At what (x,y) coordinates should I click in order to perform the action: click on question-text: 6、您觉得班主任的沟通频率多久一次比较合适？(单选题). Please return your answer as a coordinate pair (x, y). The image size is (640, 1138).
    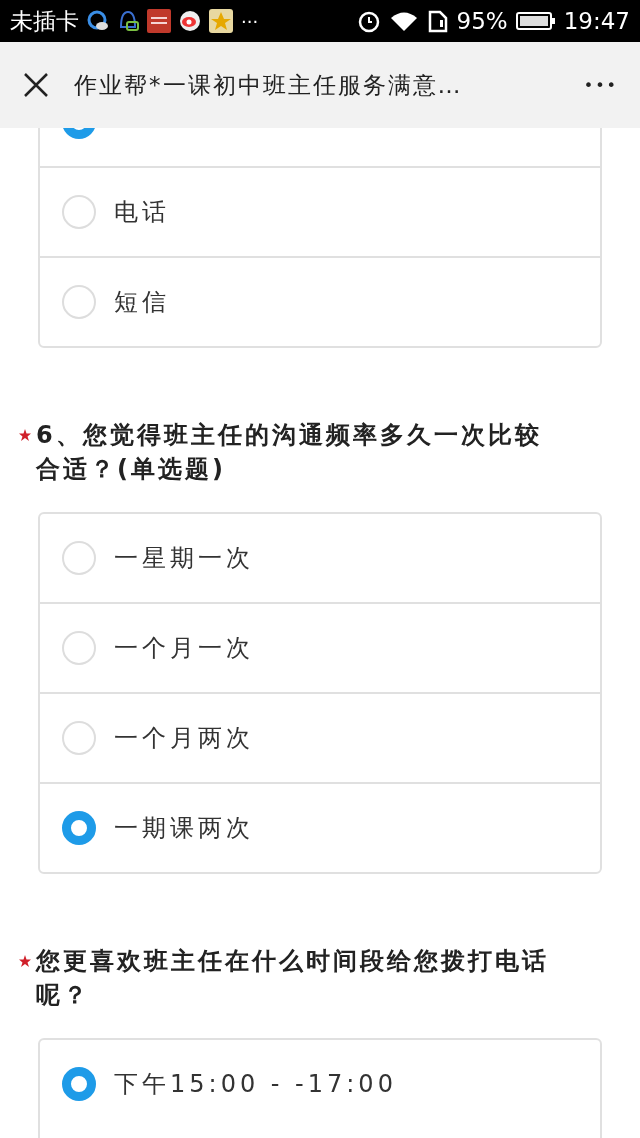
    Looking at the image, I should click on (289, 452).